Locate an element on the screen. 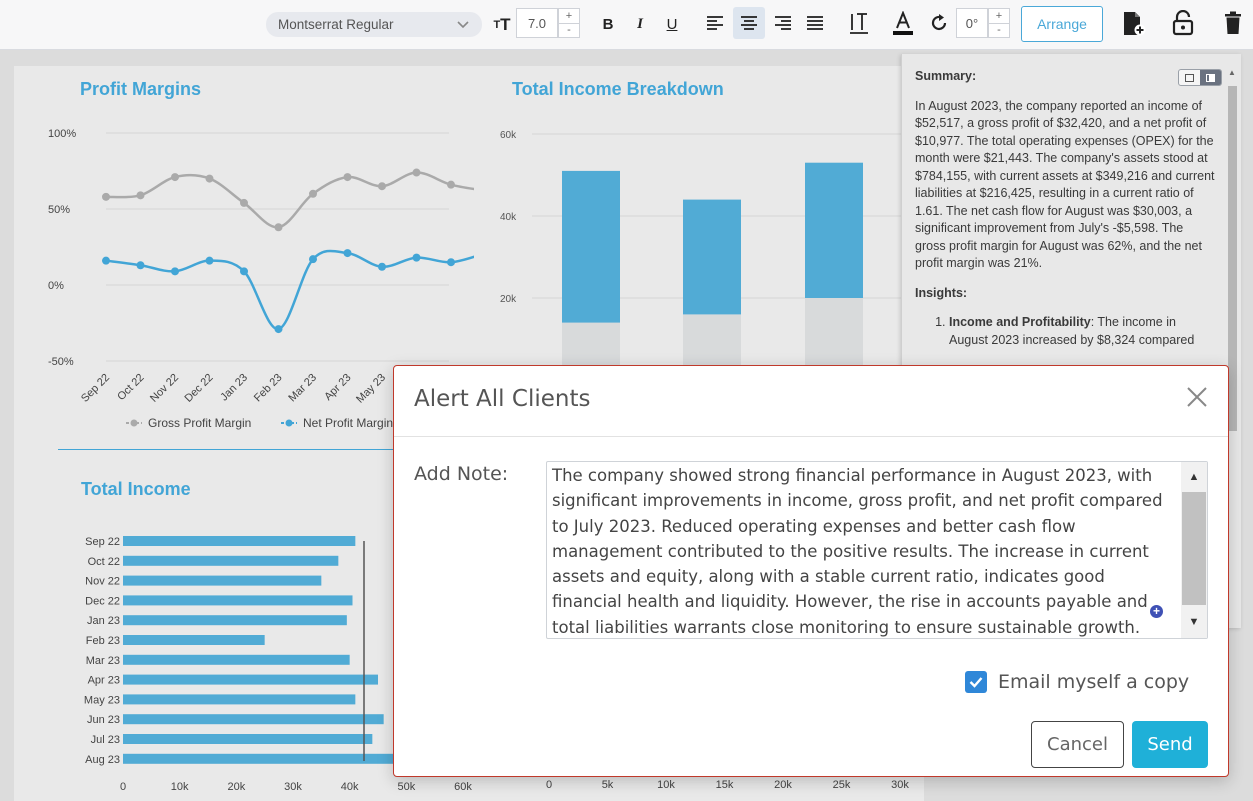 This screenshot has width=1253, height=801. unlock-icon is located at coordinates (1183, 23).